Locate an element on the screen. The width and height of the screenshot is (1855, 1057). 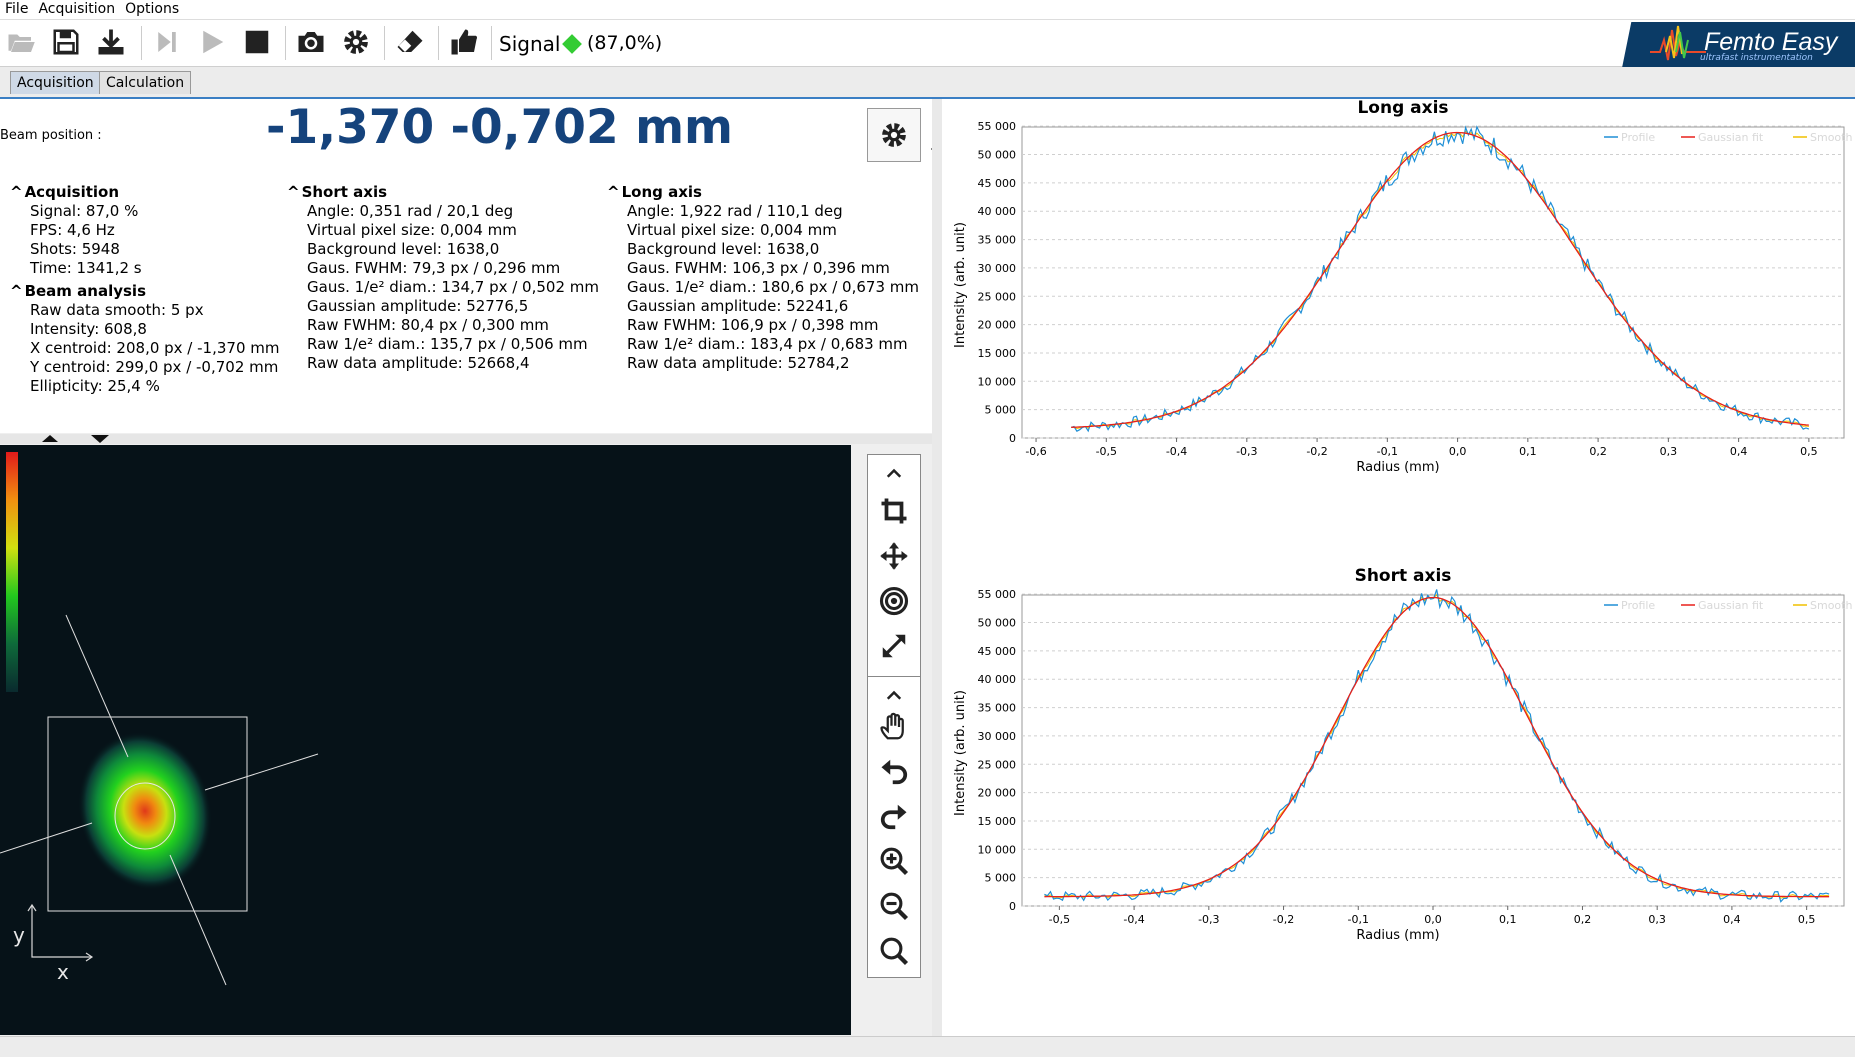
chart-title: Long axis is located at coordinates (1402, 108).